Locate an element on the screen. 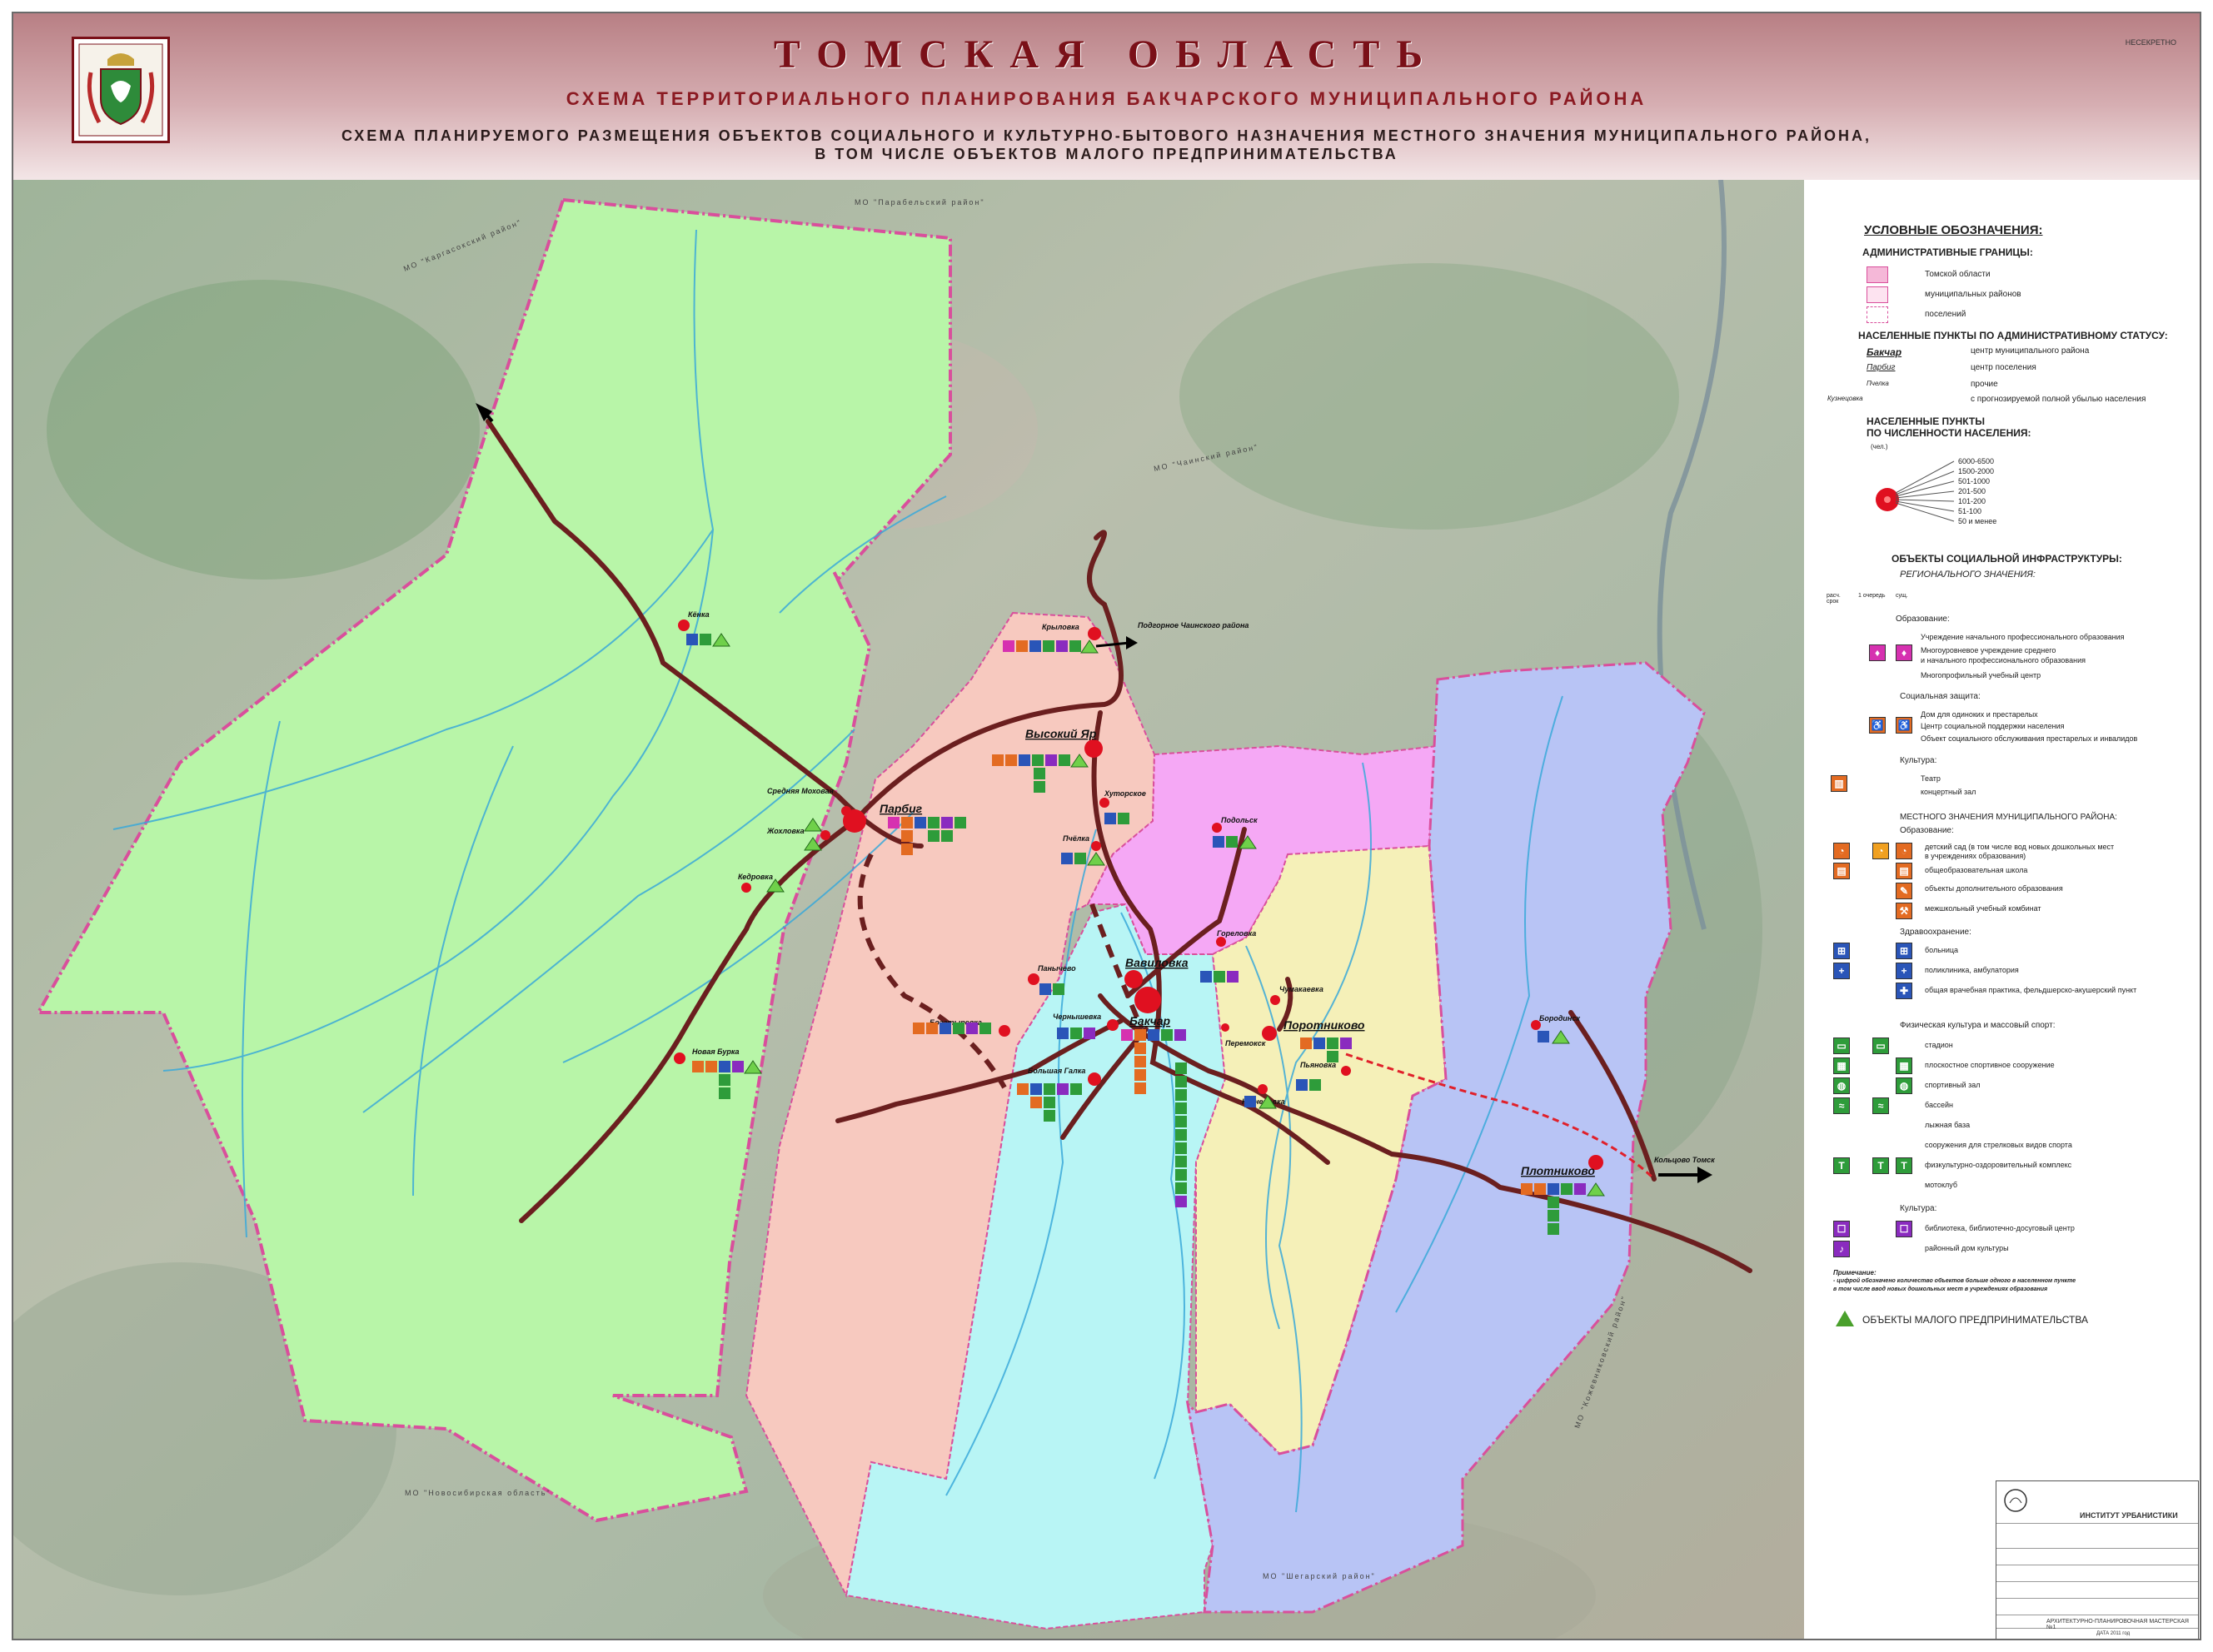 The image size is (2213, 1652). settlement-label-gorelovka: Гореловка is located at coordinates (1236, 934).